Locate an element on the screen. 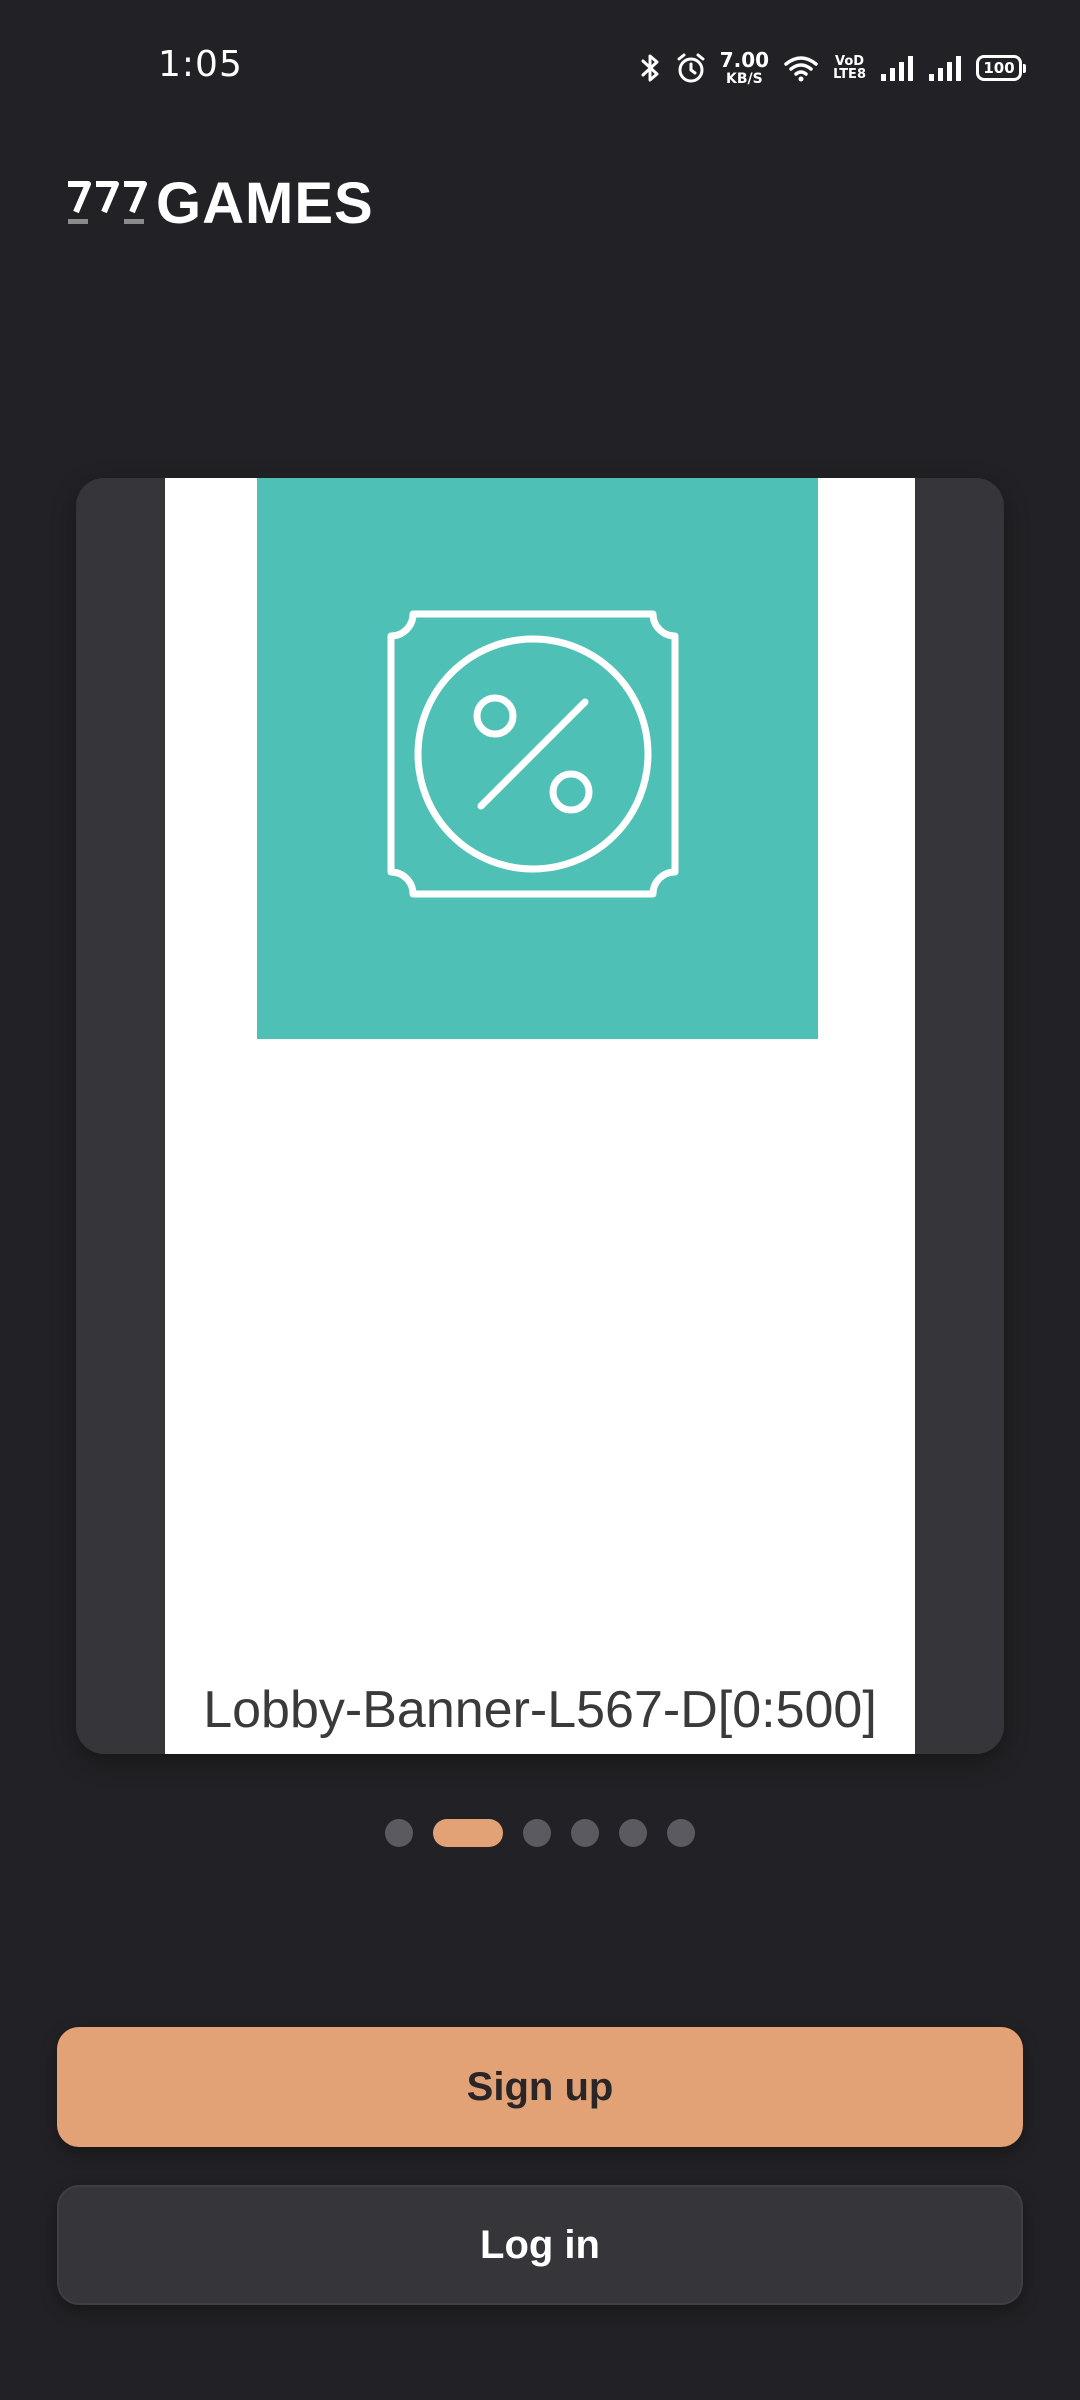 This screenshot has height=2400, width=1080. status-time: 1:05 is located at coordinates (200, 64).